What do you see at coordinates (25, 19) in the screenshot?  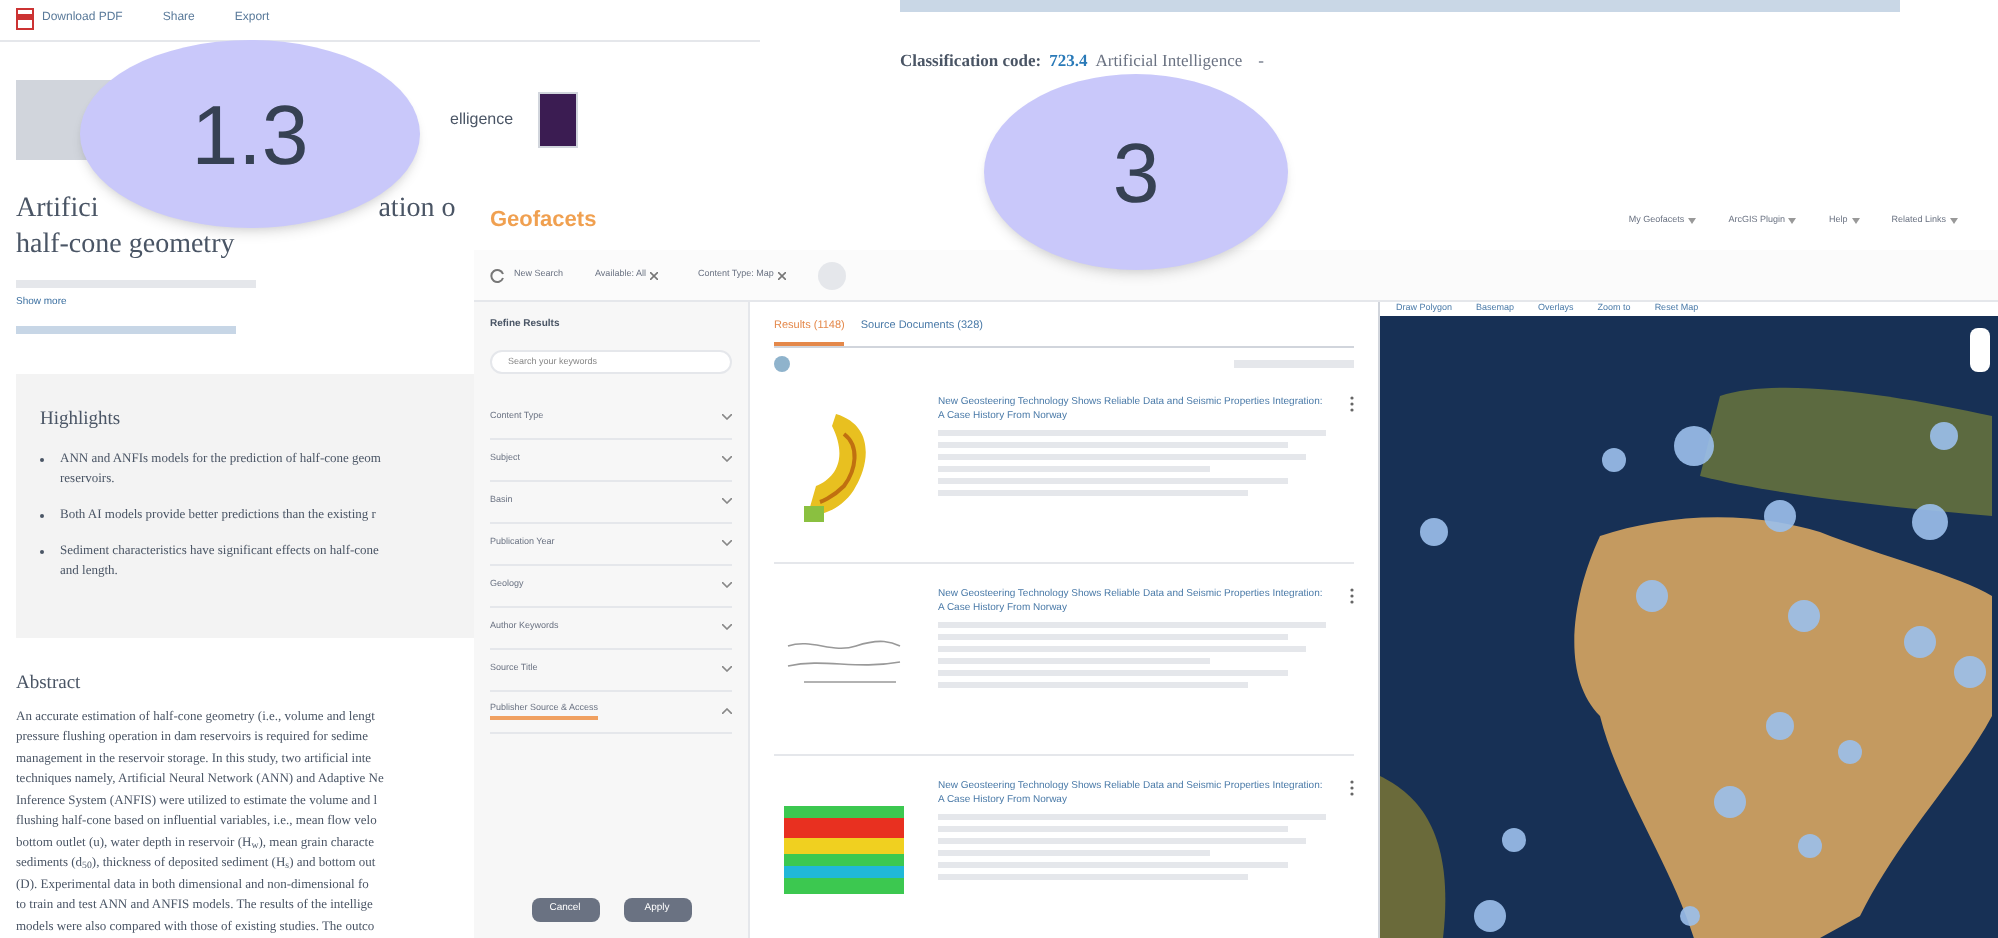 I see `pdf-icon` at bounding box center [25, 19].